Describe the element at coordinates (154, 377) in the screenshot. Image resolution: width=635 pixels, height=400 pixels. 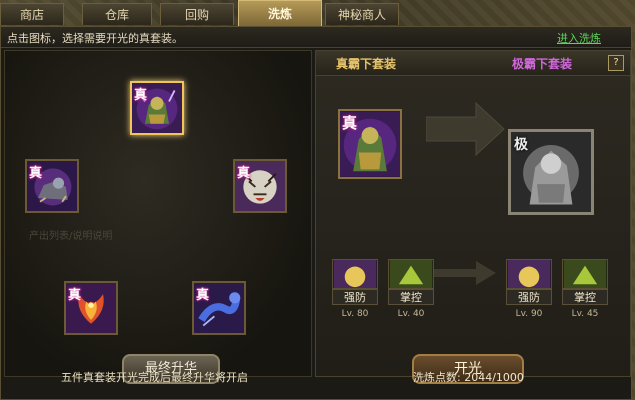
I see `sublimation-note: 五件真套装开光完成后最终升华将开启` at that location.